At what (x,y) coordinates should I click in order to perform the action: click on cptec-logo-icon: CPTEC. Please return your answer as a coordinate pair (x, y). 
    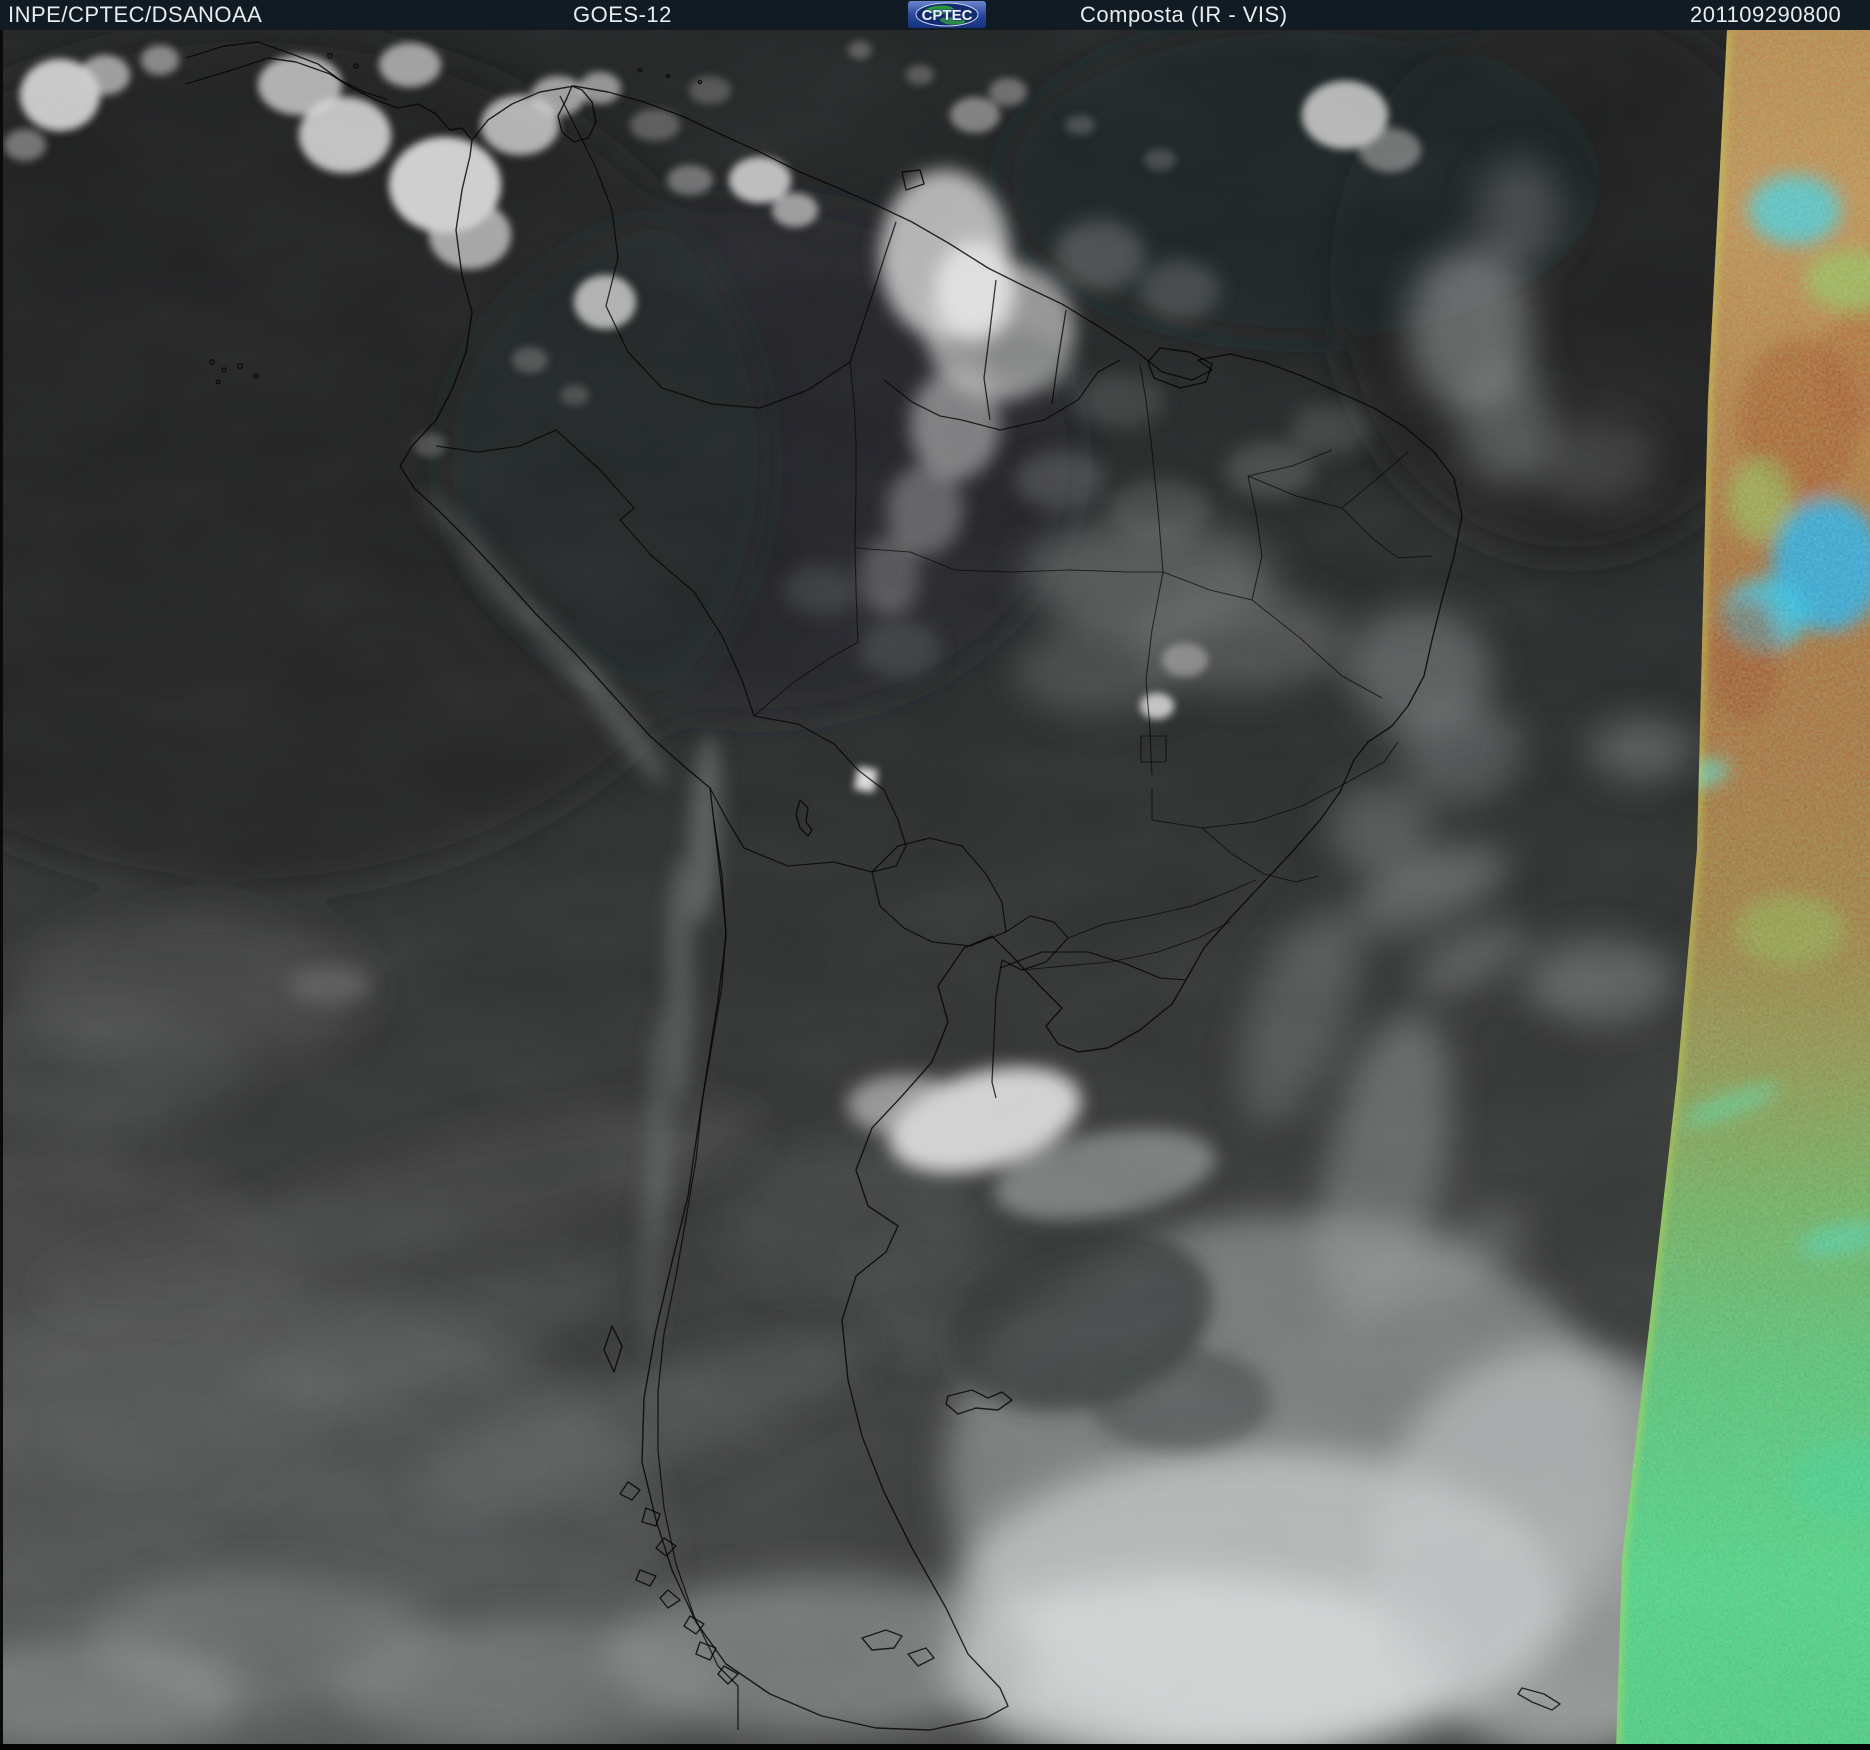
    Looking at the image, I should click on (947, 14).